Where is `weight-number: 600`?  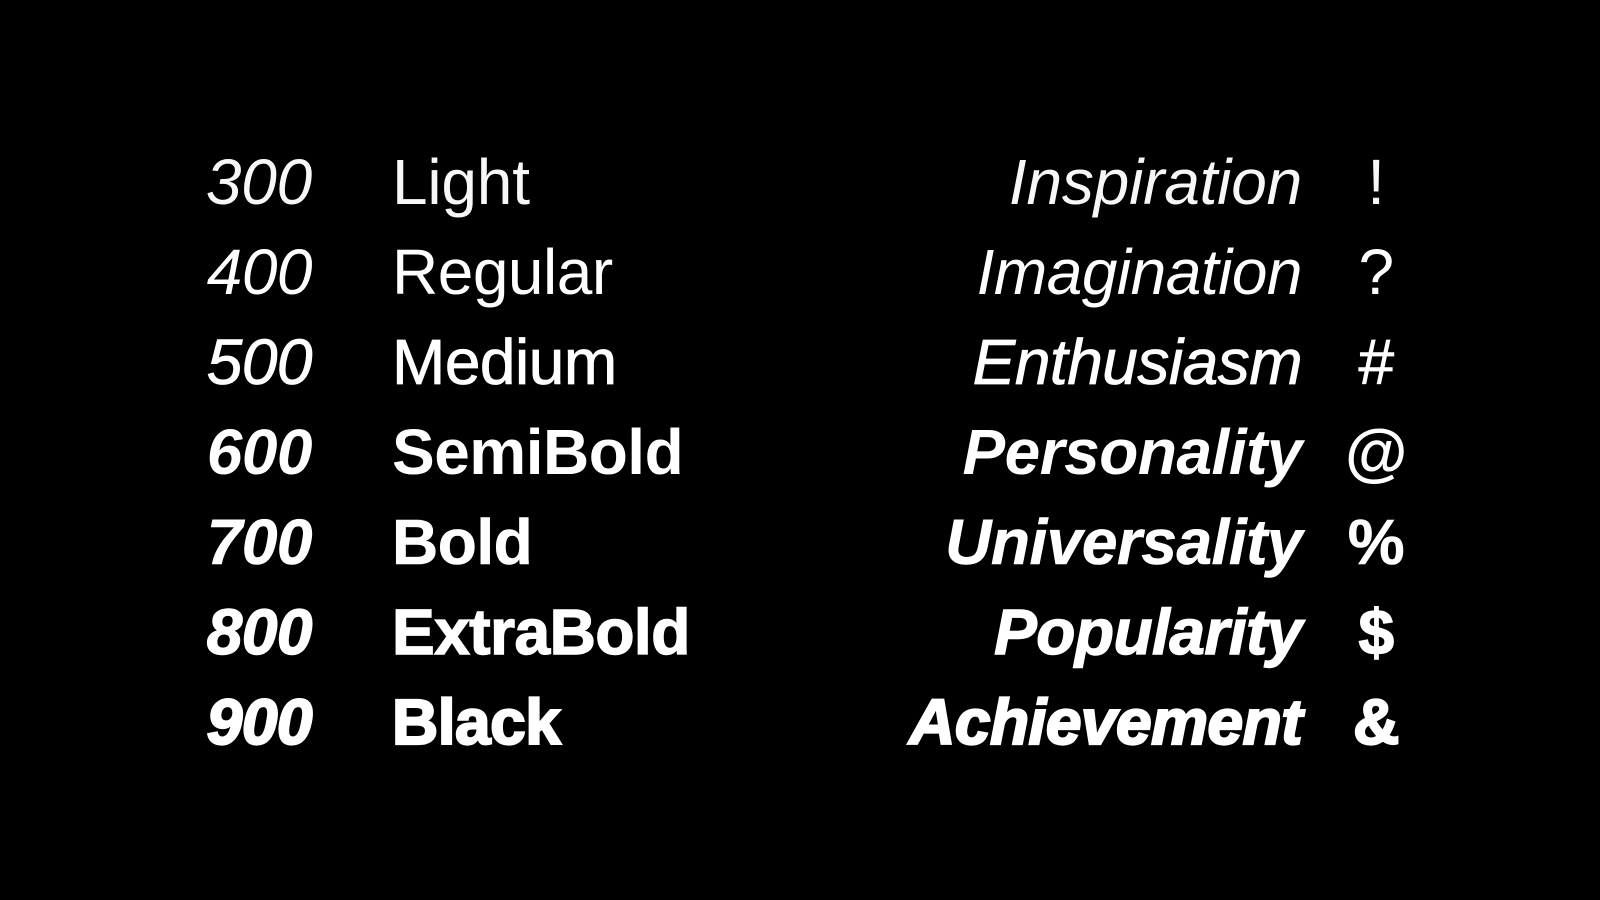 weight-number: 600 is located at coordinates (259, 452).